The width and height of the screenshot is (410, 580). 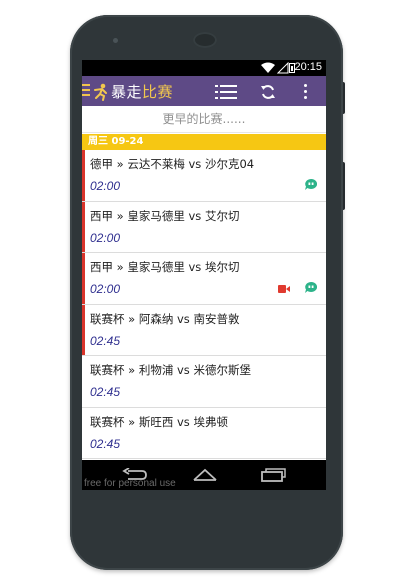 I want to click on match-teams: 西甲 » 皇家马德里 vs 埃尔切, so click(x=165, y=267).